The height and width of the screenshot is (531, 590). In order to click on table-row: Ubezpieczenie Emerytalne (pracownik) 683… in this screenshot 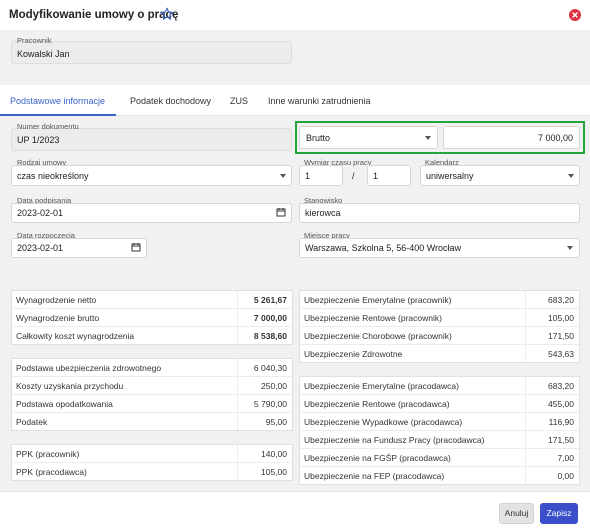, I will do `click(439, 300)`.